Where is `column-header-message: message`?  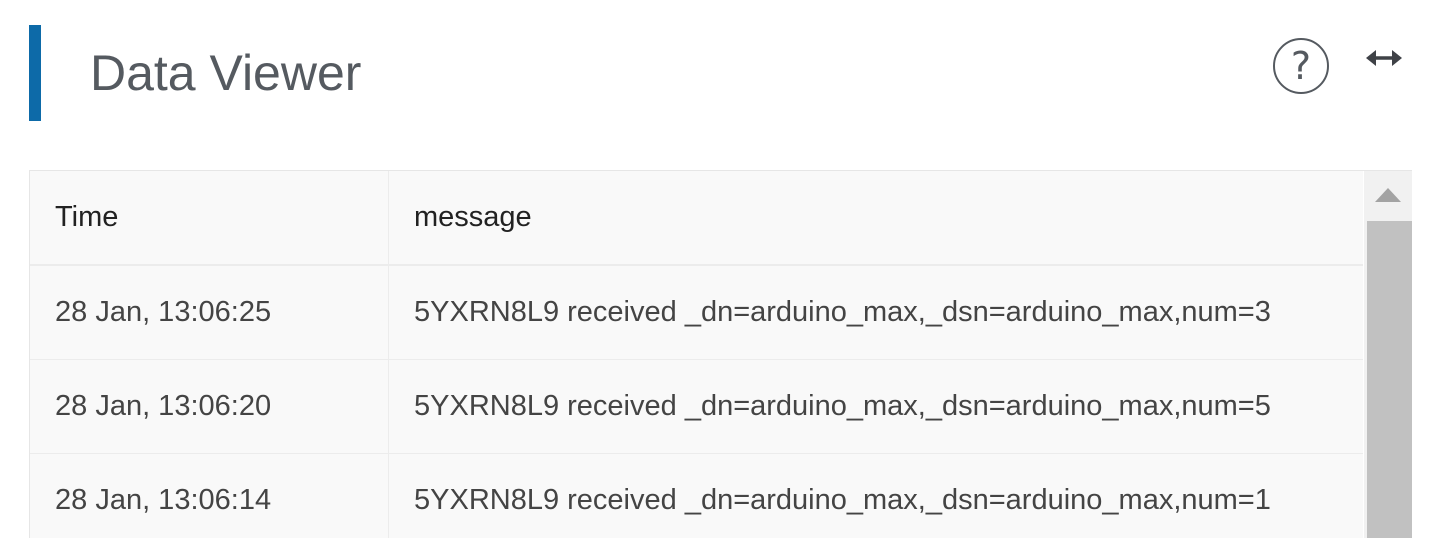 column-header-message: message is located at coordinates (876, 217).